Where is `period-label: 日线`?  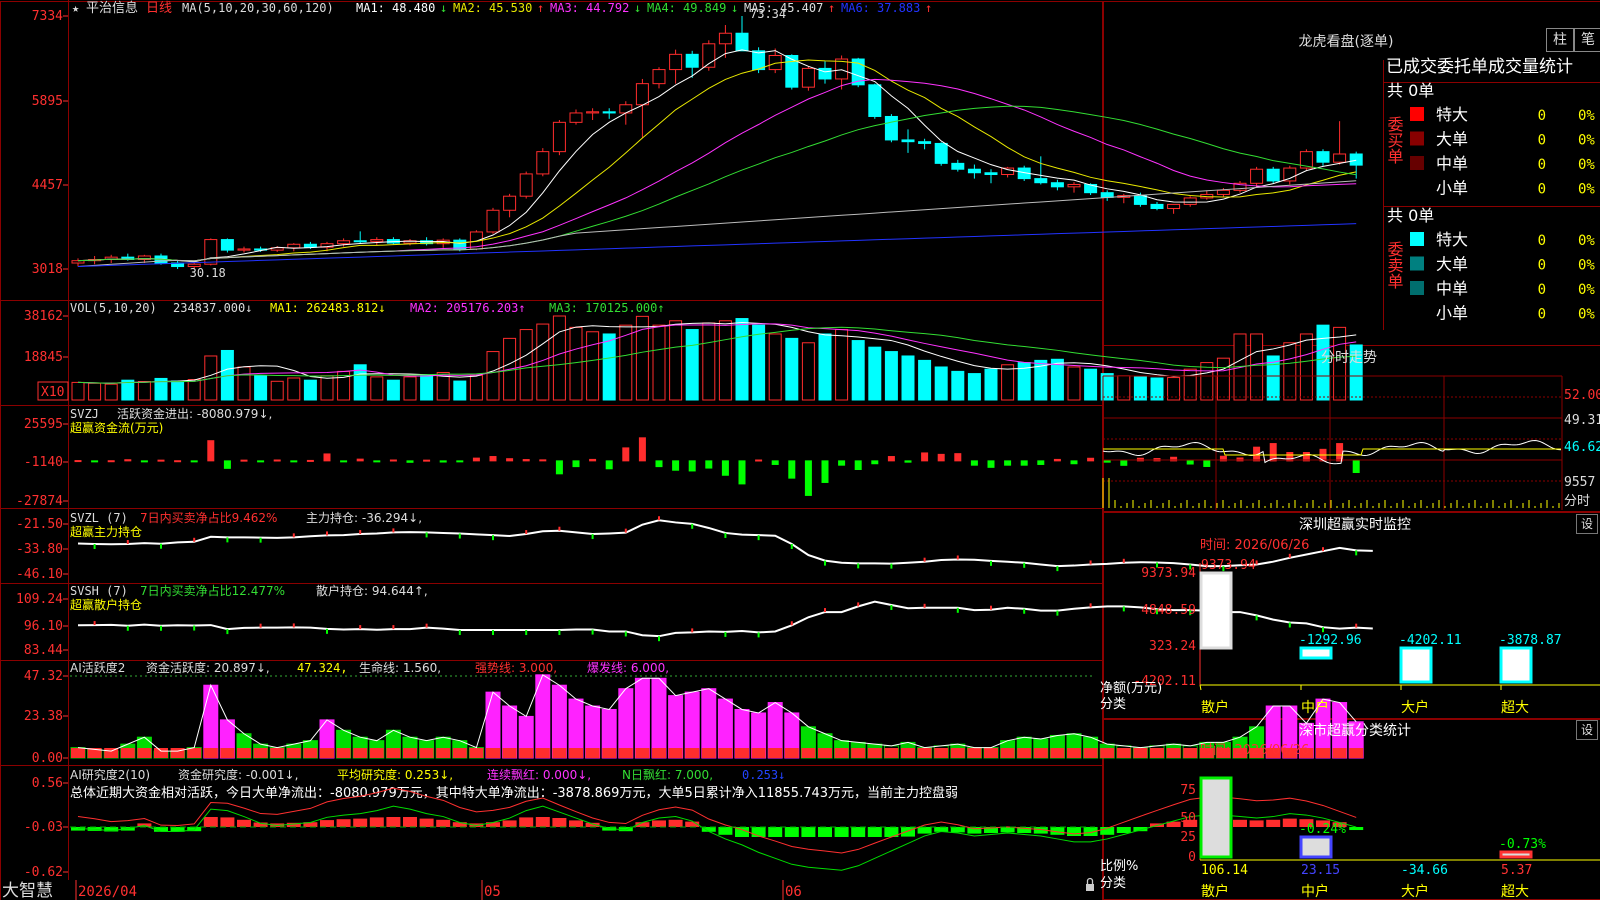
period-label: 日线 is located at coordinates (159, 8).